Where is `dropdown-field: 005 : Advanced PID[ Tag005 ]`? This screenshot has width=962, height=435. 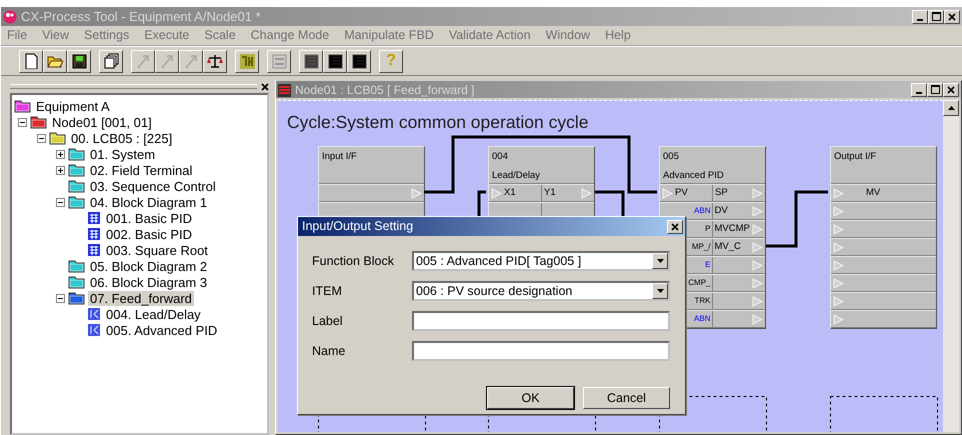
dropdown-field: 005 : Advanced PID[ Tag005 ] is located at coordinates (541, 261).